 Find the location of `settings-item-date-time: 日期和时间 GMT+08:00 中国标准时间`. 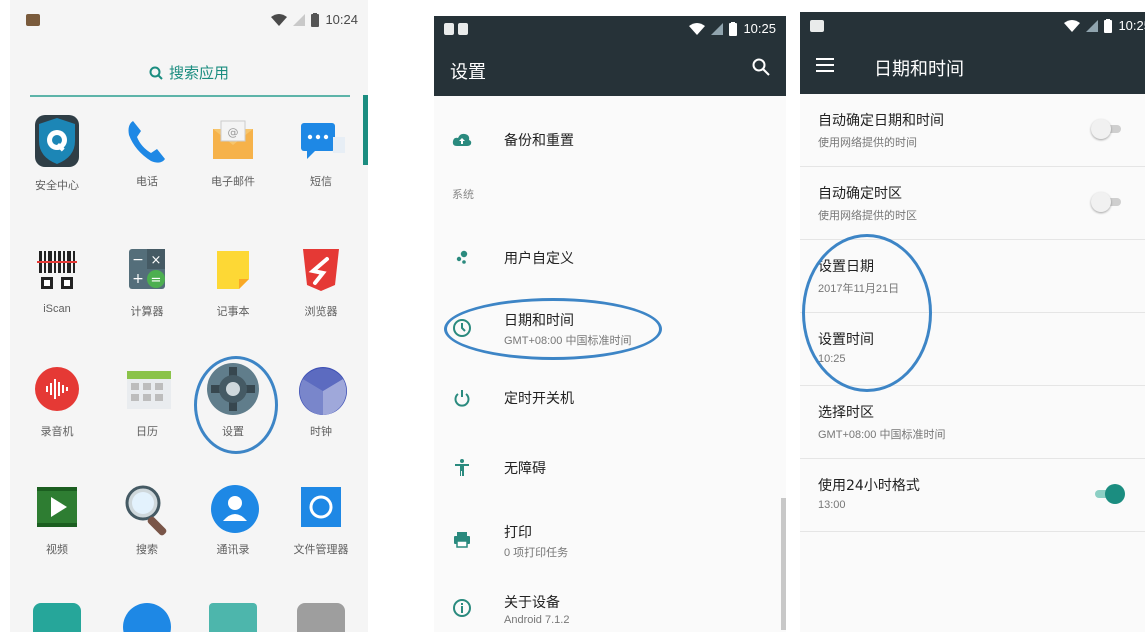

settings-item-date-time: 日期和时间 GMT+08:00 中国标准时间 is located at coordinates (610, 330).